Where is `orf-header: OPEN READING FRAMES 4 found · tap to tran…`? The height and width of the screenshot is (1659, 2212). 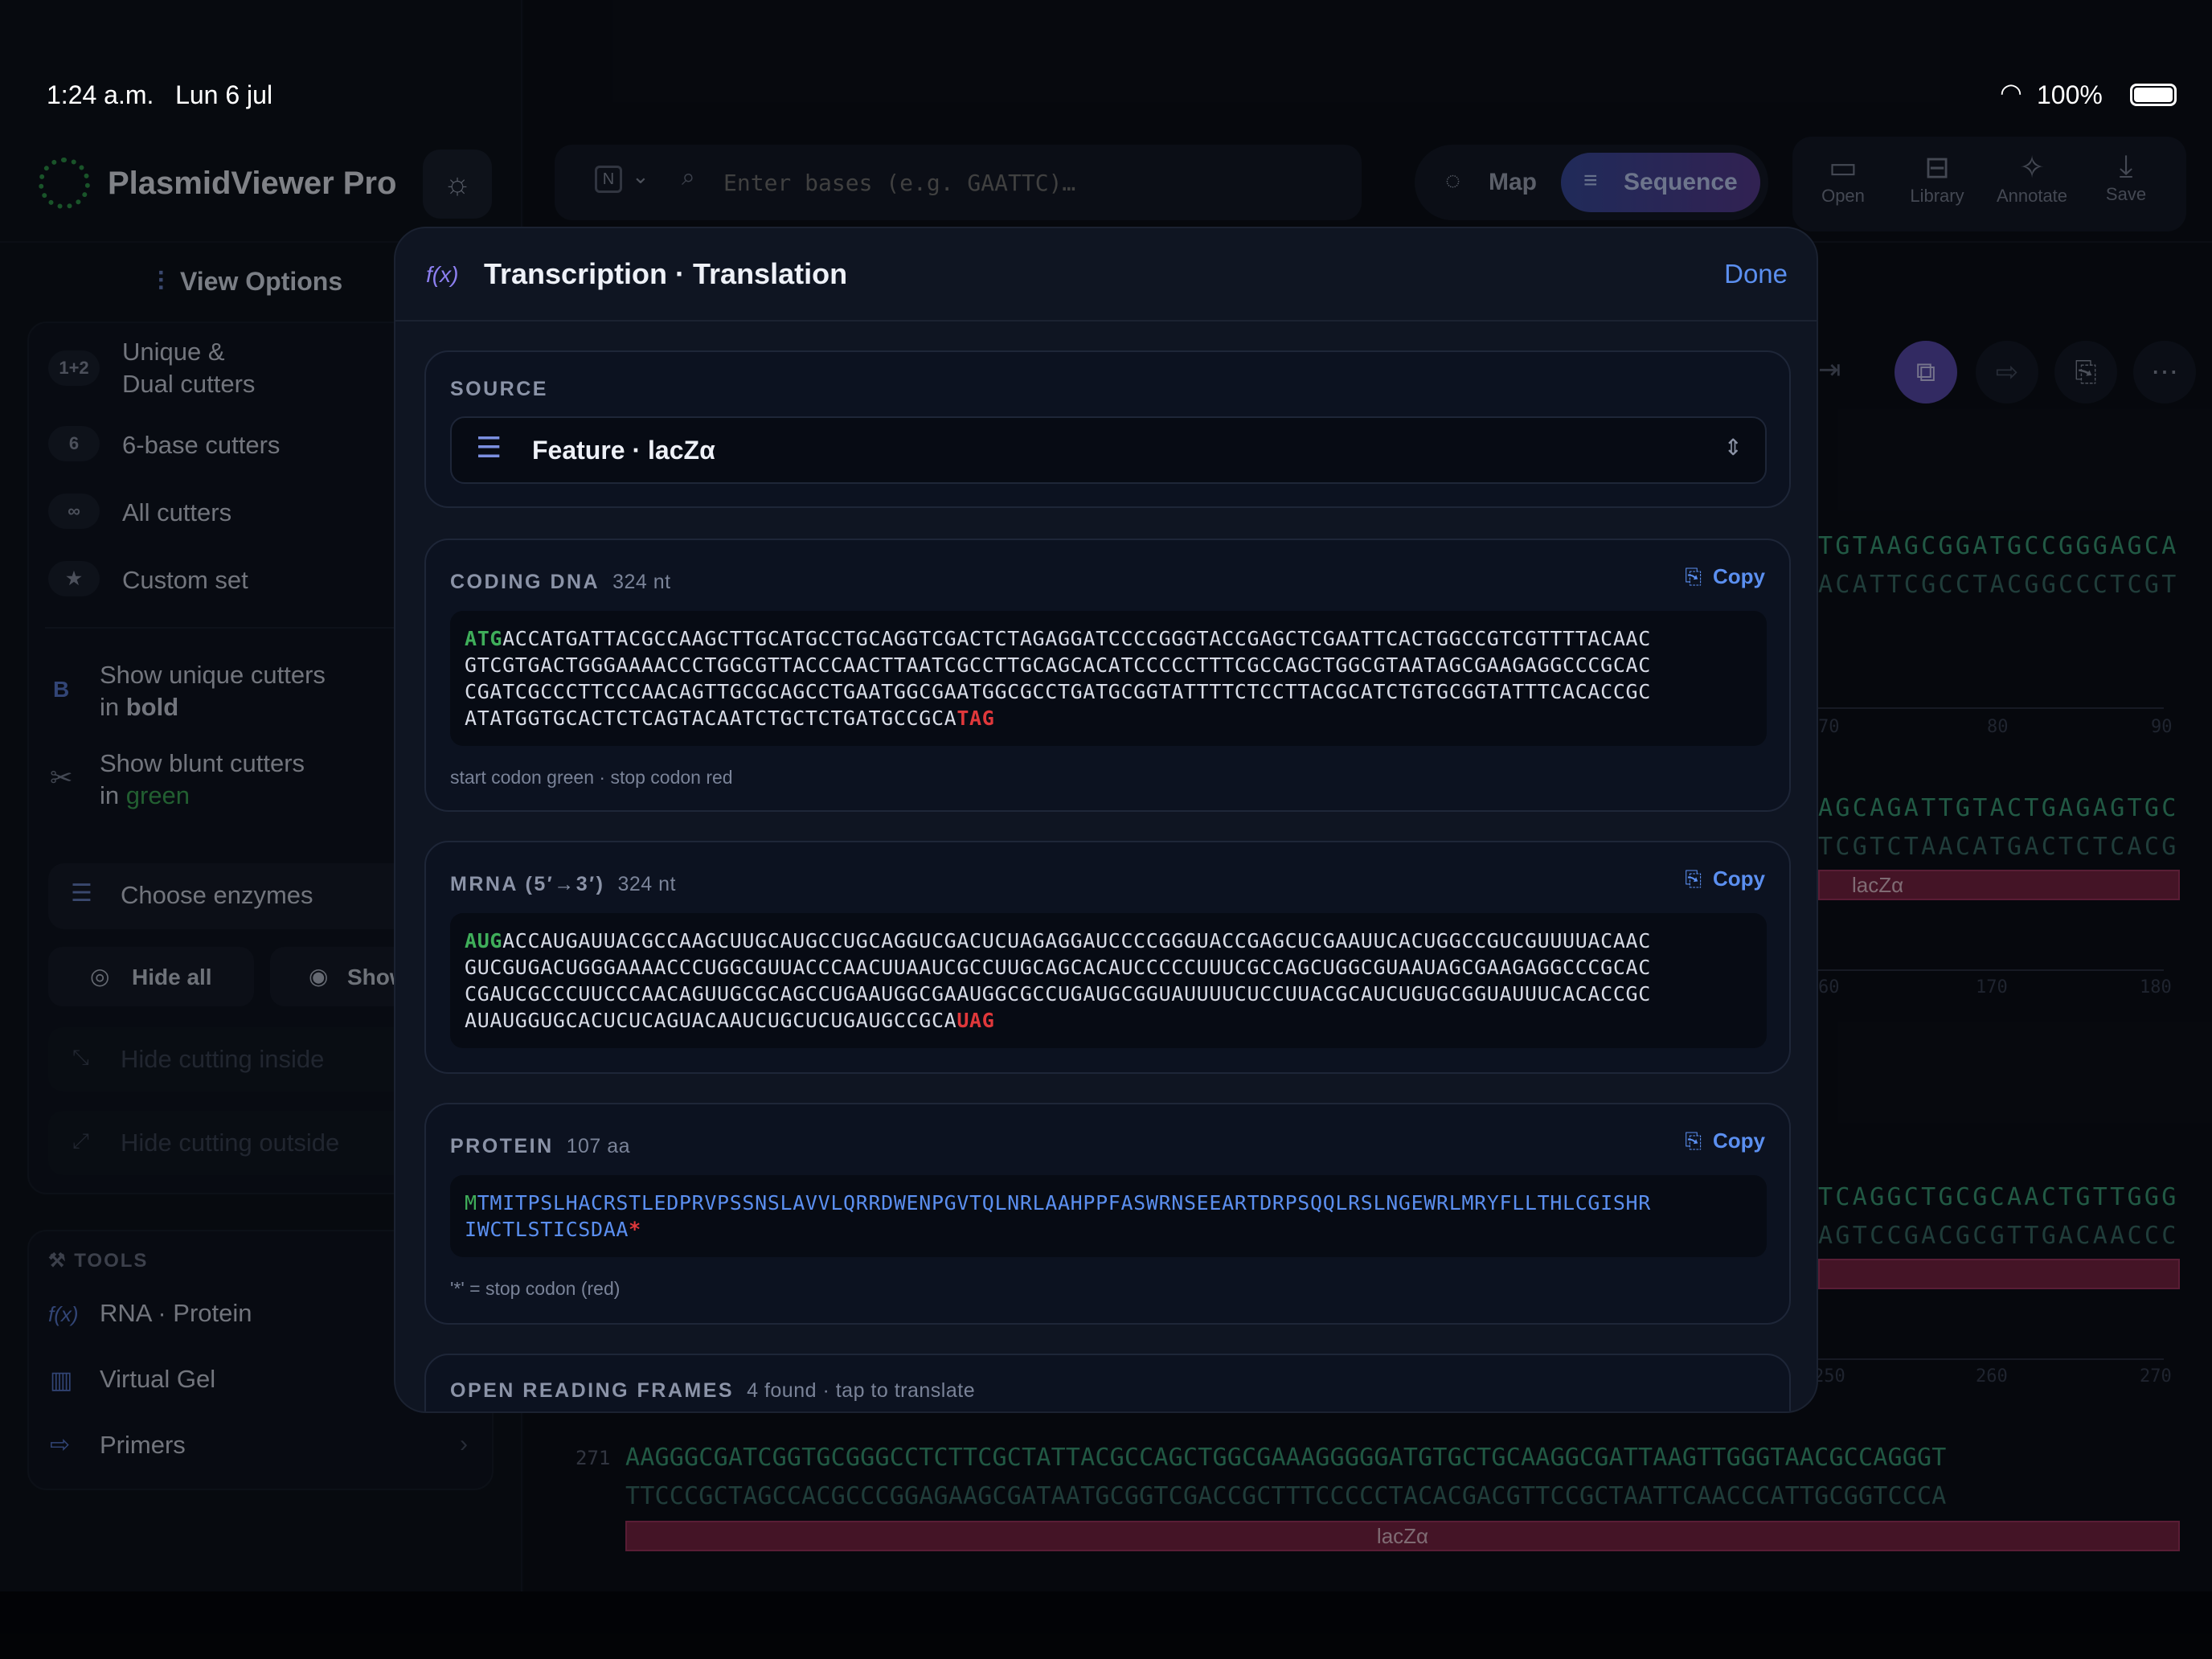
orf-header: OPEN READING FRAMES 4 found · tap to tran… is located at coordinates (713, 1390).